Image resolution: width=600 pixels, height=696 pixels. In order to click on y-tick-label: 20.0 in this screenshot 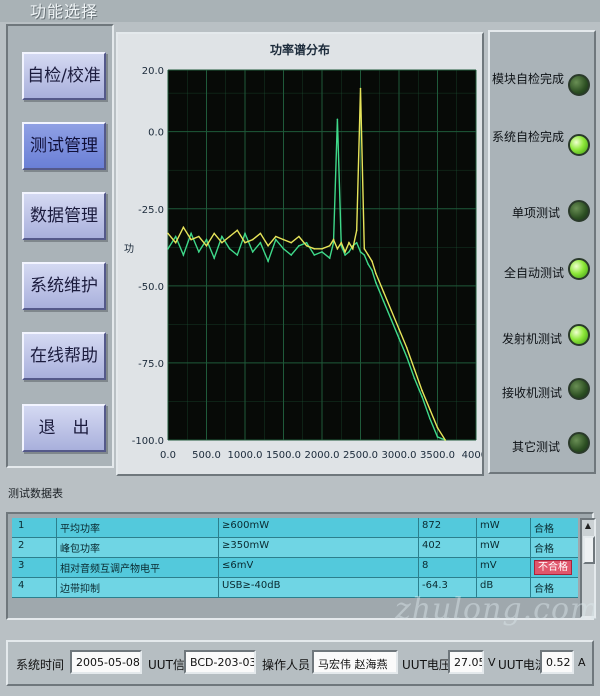, I will do `click(153, 71)`.